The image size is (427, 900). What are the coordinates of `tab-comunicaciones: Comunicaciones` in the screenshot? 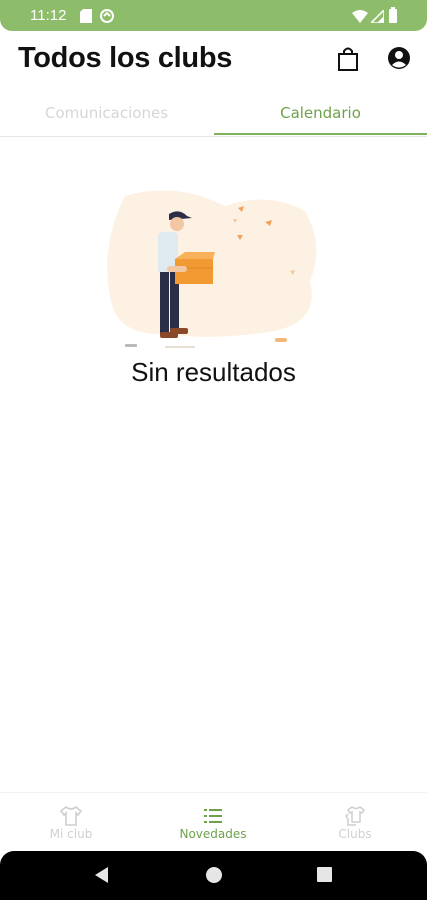 It's located at (106, 116).